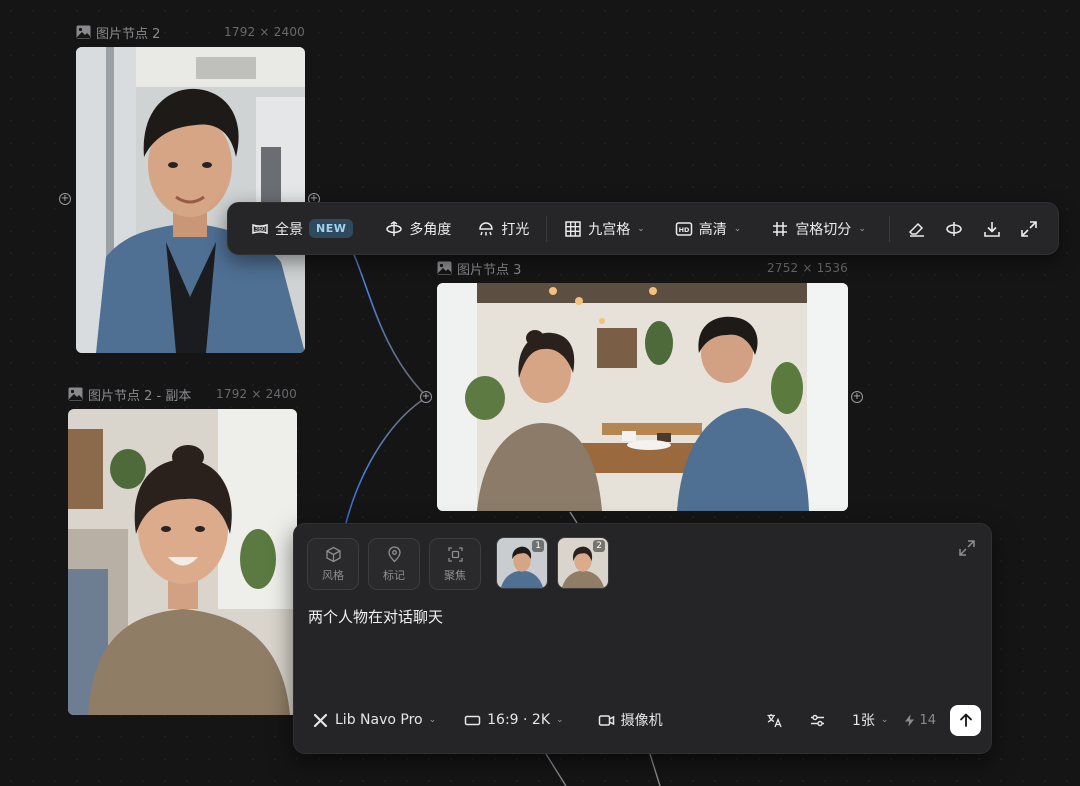  I want to click on panorama-icon: 360, so click(260, 228).